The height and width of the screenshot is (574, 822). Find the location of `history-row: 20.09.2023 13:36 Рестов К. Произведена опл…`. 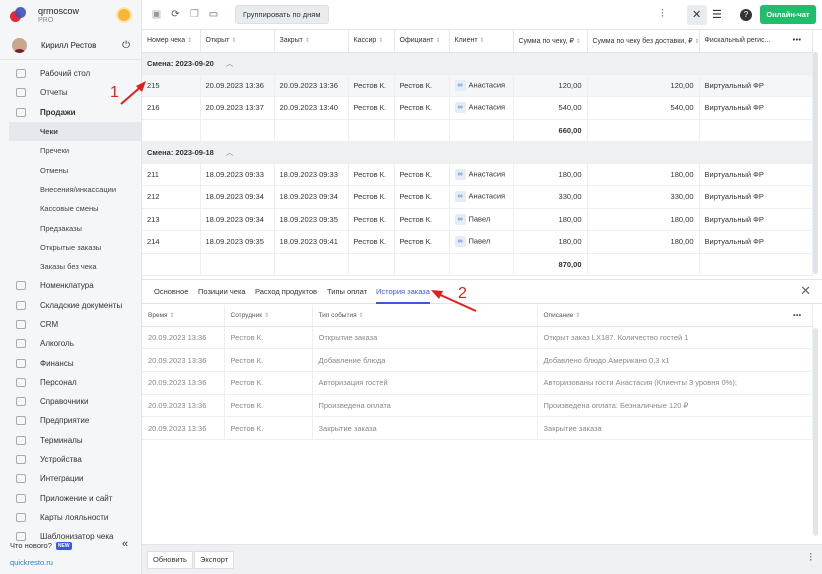

history-row: 20.09.2023 13:36 Рестов К. Произведена опл… is located at coordinates (477, 406).